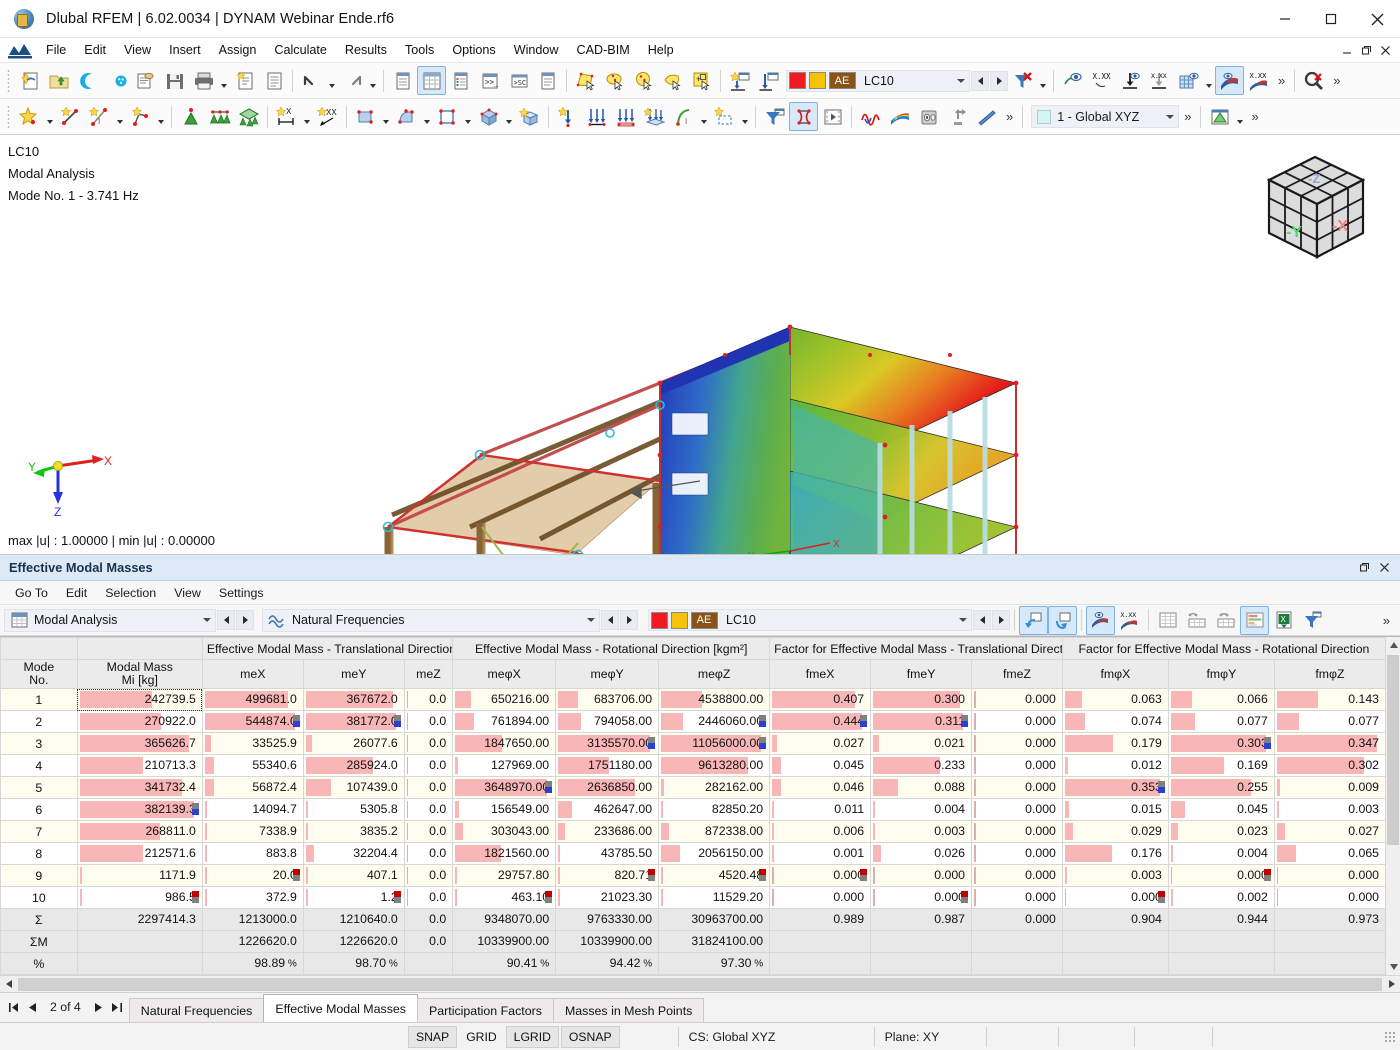 The height and width of the screenshot is (1050, 1400). What do you see at coordinates (1221, 875) in the screenshot?
I see `cell-fmphY: 0.000` at bounding box center [1221, 875].